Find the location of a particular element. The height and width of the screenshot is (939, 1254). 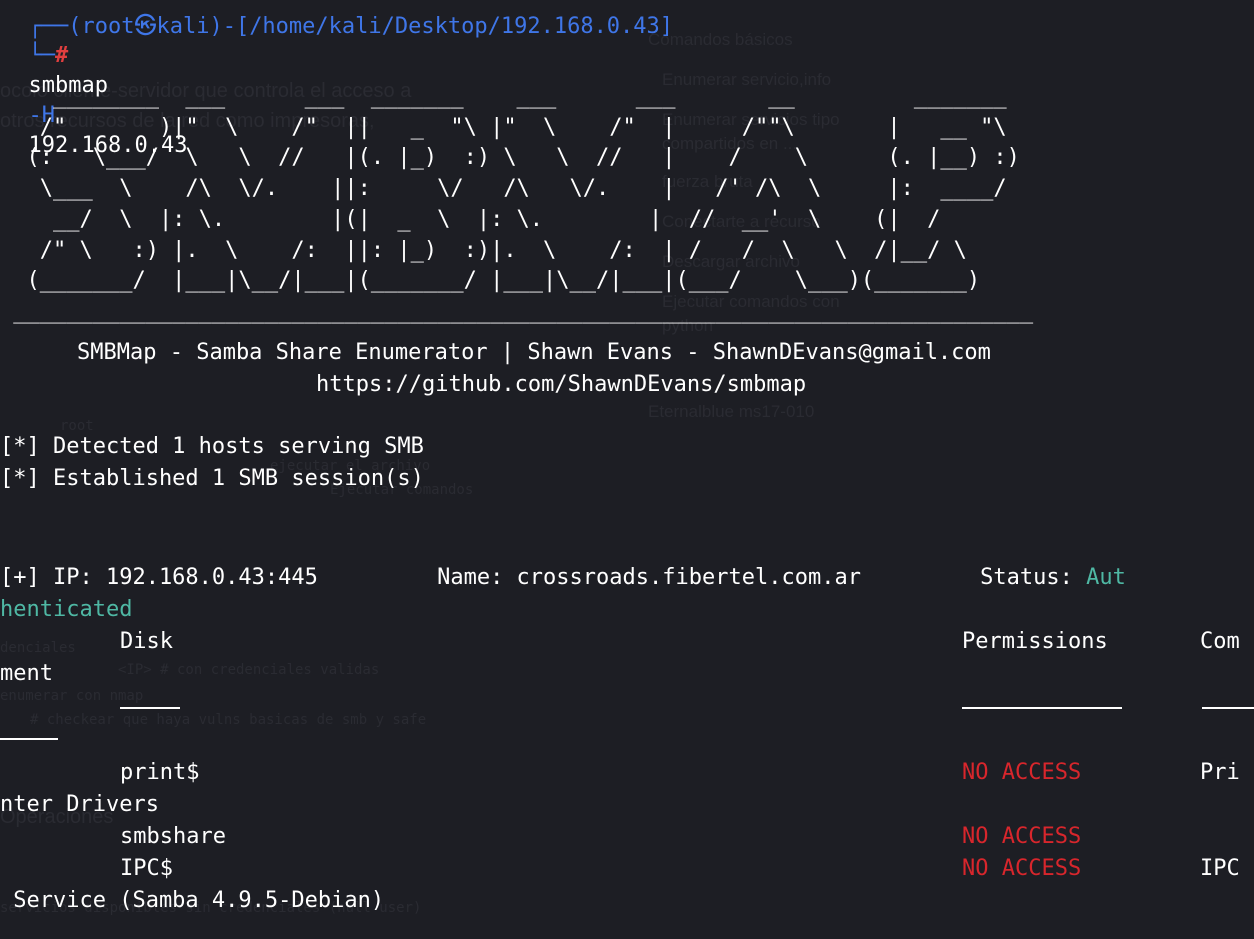

comment-underline is located at coordinates (1228, 708).